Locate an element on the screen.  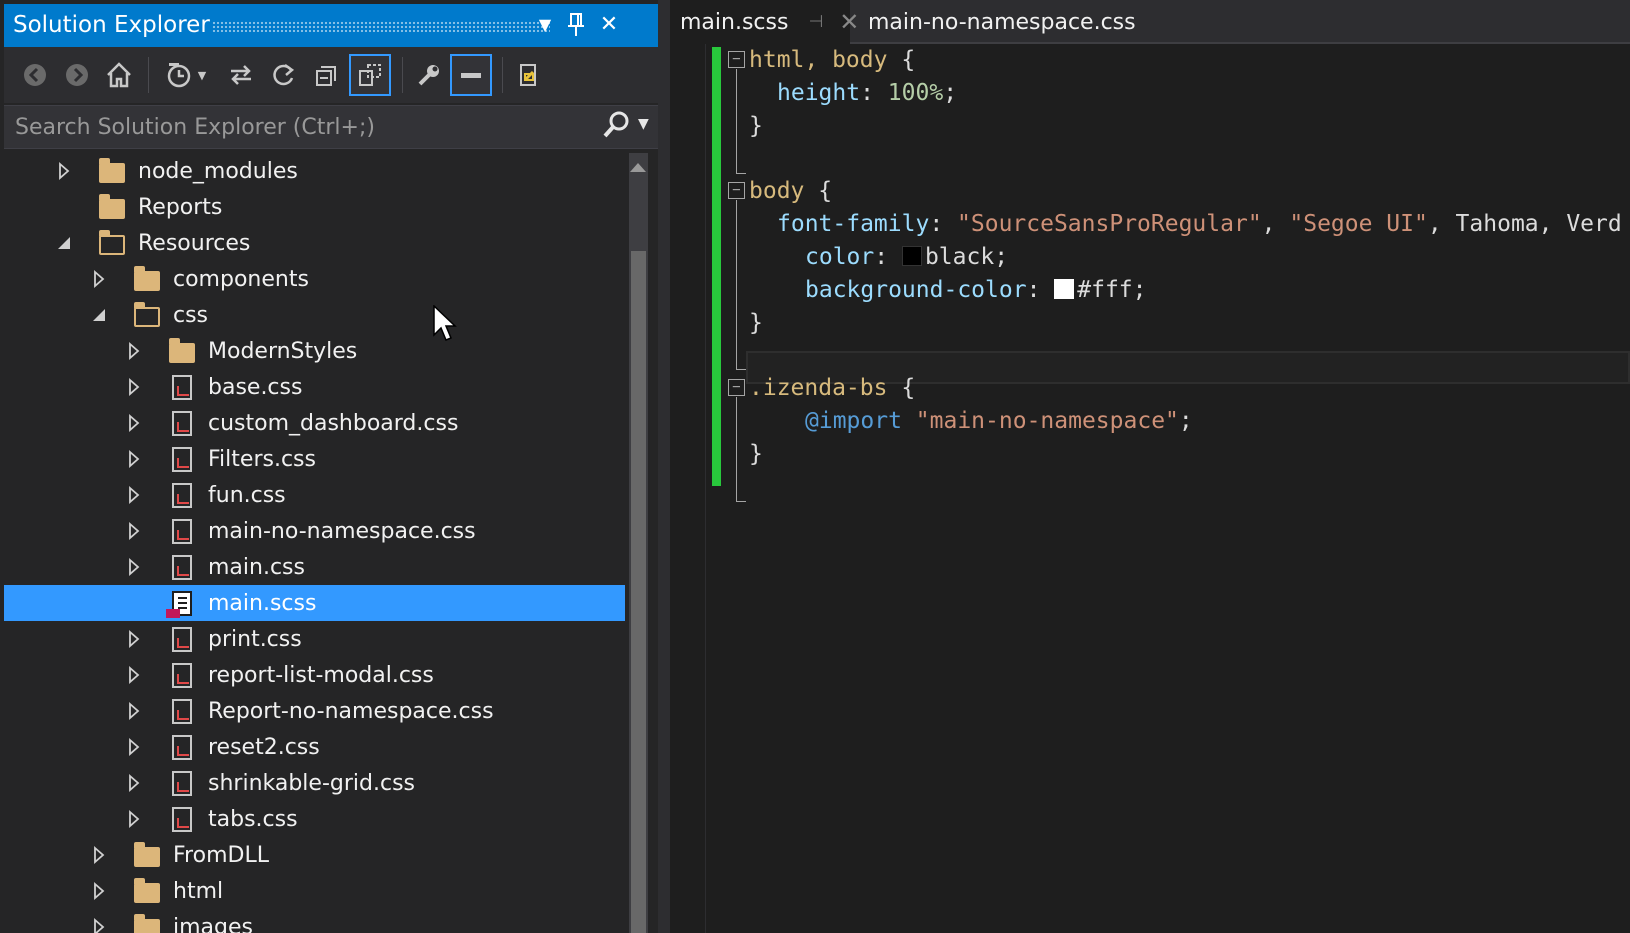
change-tracking-bar is located at coordinates (716, 266).